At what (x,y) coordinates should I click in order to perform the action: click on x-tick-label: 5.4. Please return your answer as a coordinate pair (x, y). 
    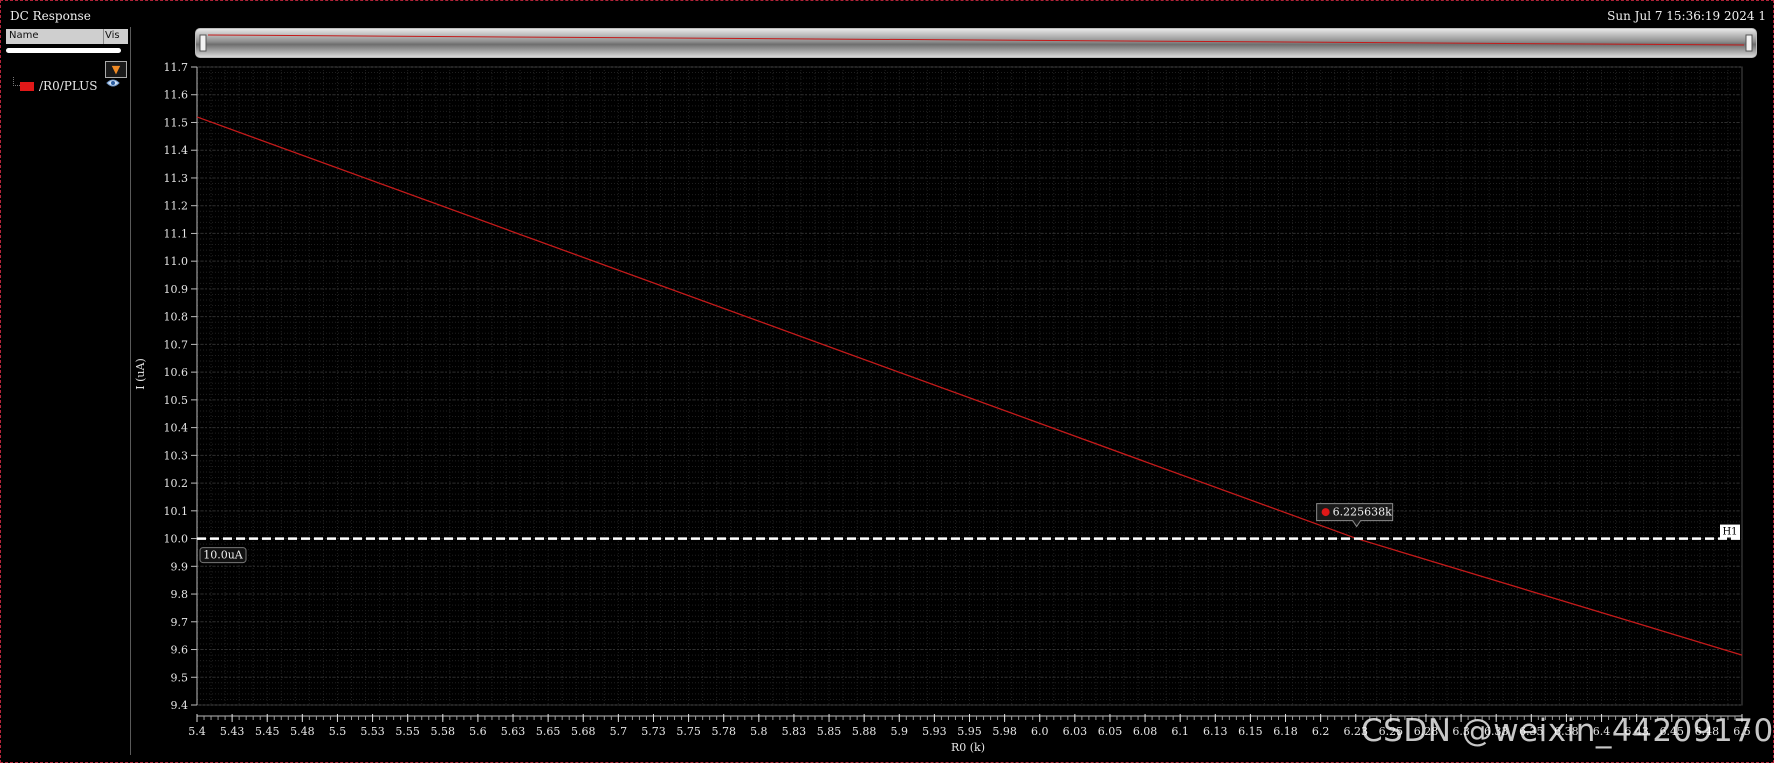
    Looking at the image, I should click on (197, 731).